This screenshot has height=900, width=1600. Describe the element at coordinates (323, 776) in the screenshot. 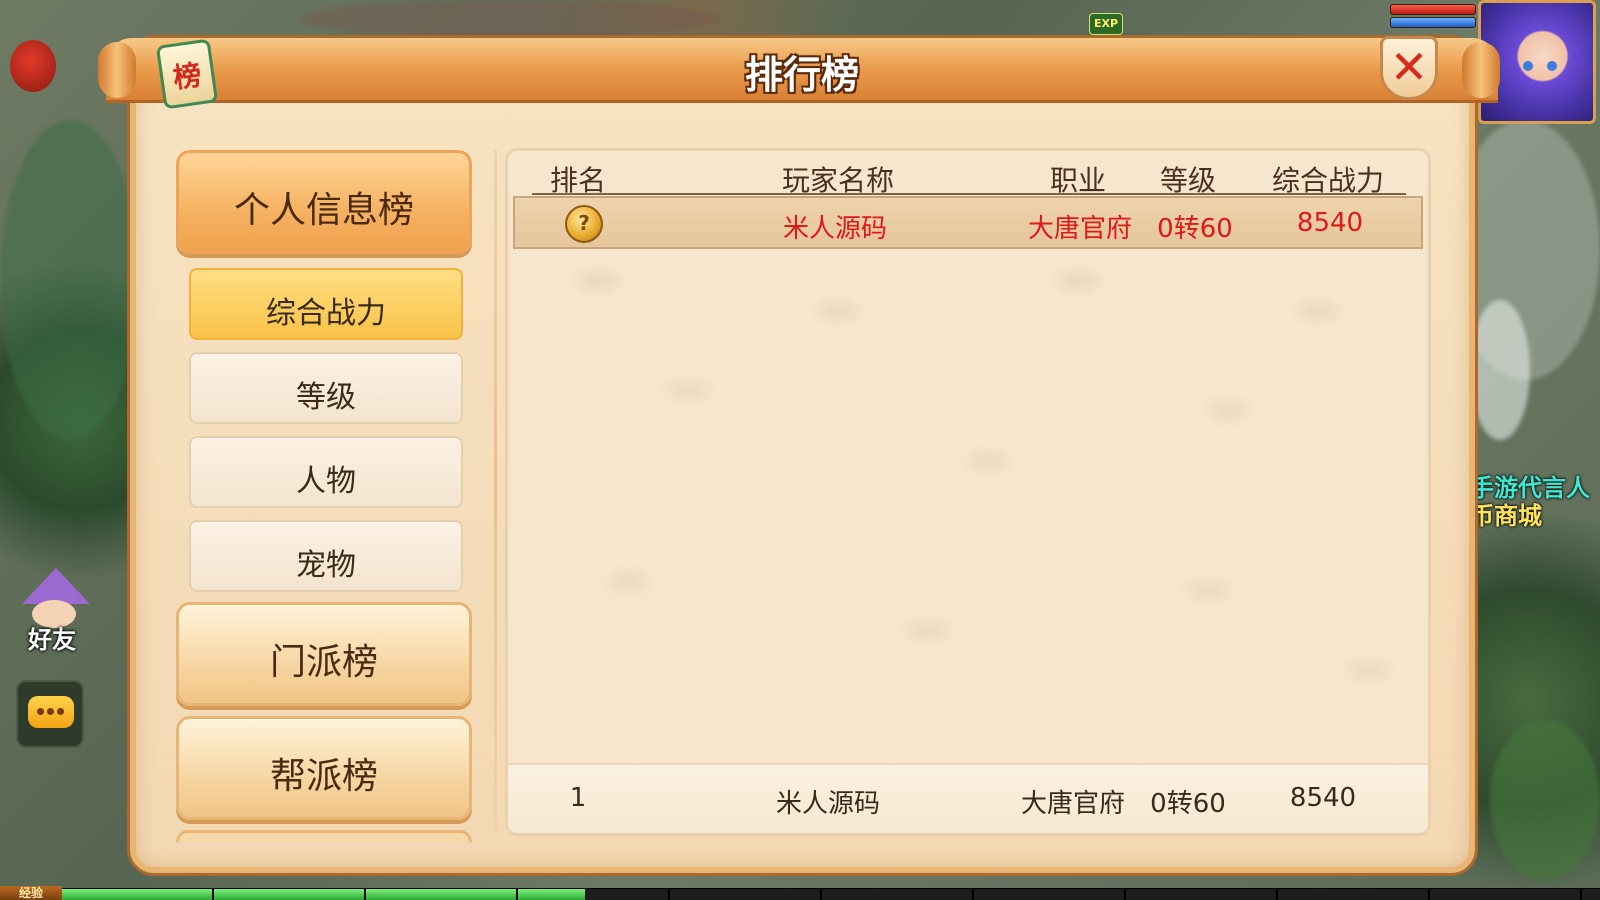

I see `menu-guild-label: 帮派榜` at that location.